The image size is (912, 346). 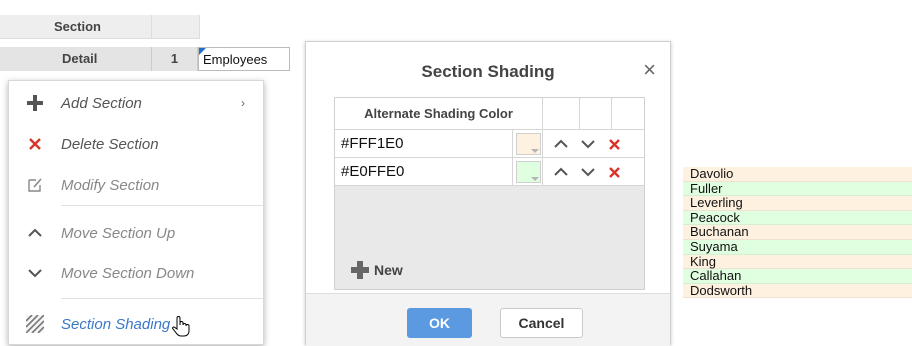 I want to click on menu-item-move-up: Move Section Up, so click(x=136, y=233).